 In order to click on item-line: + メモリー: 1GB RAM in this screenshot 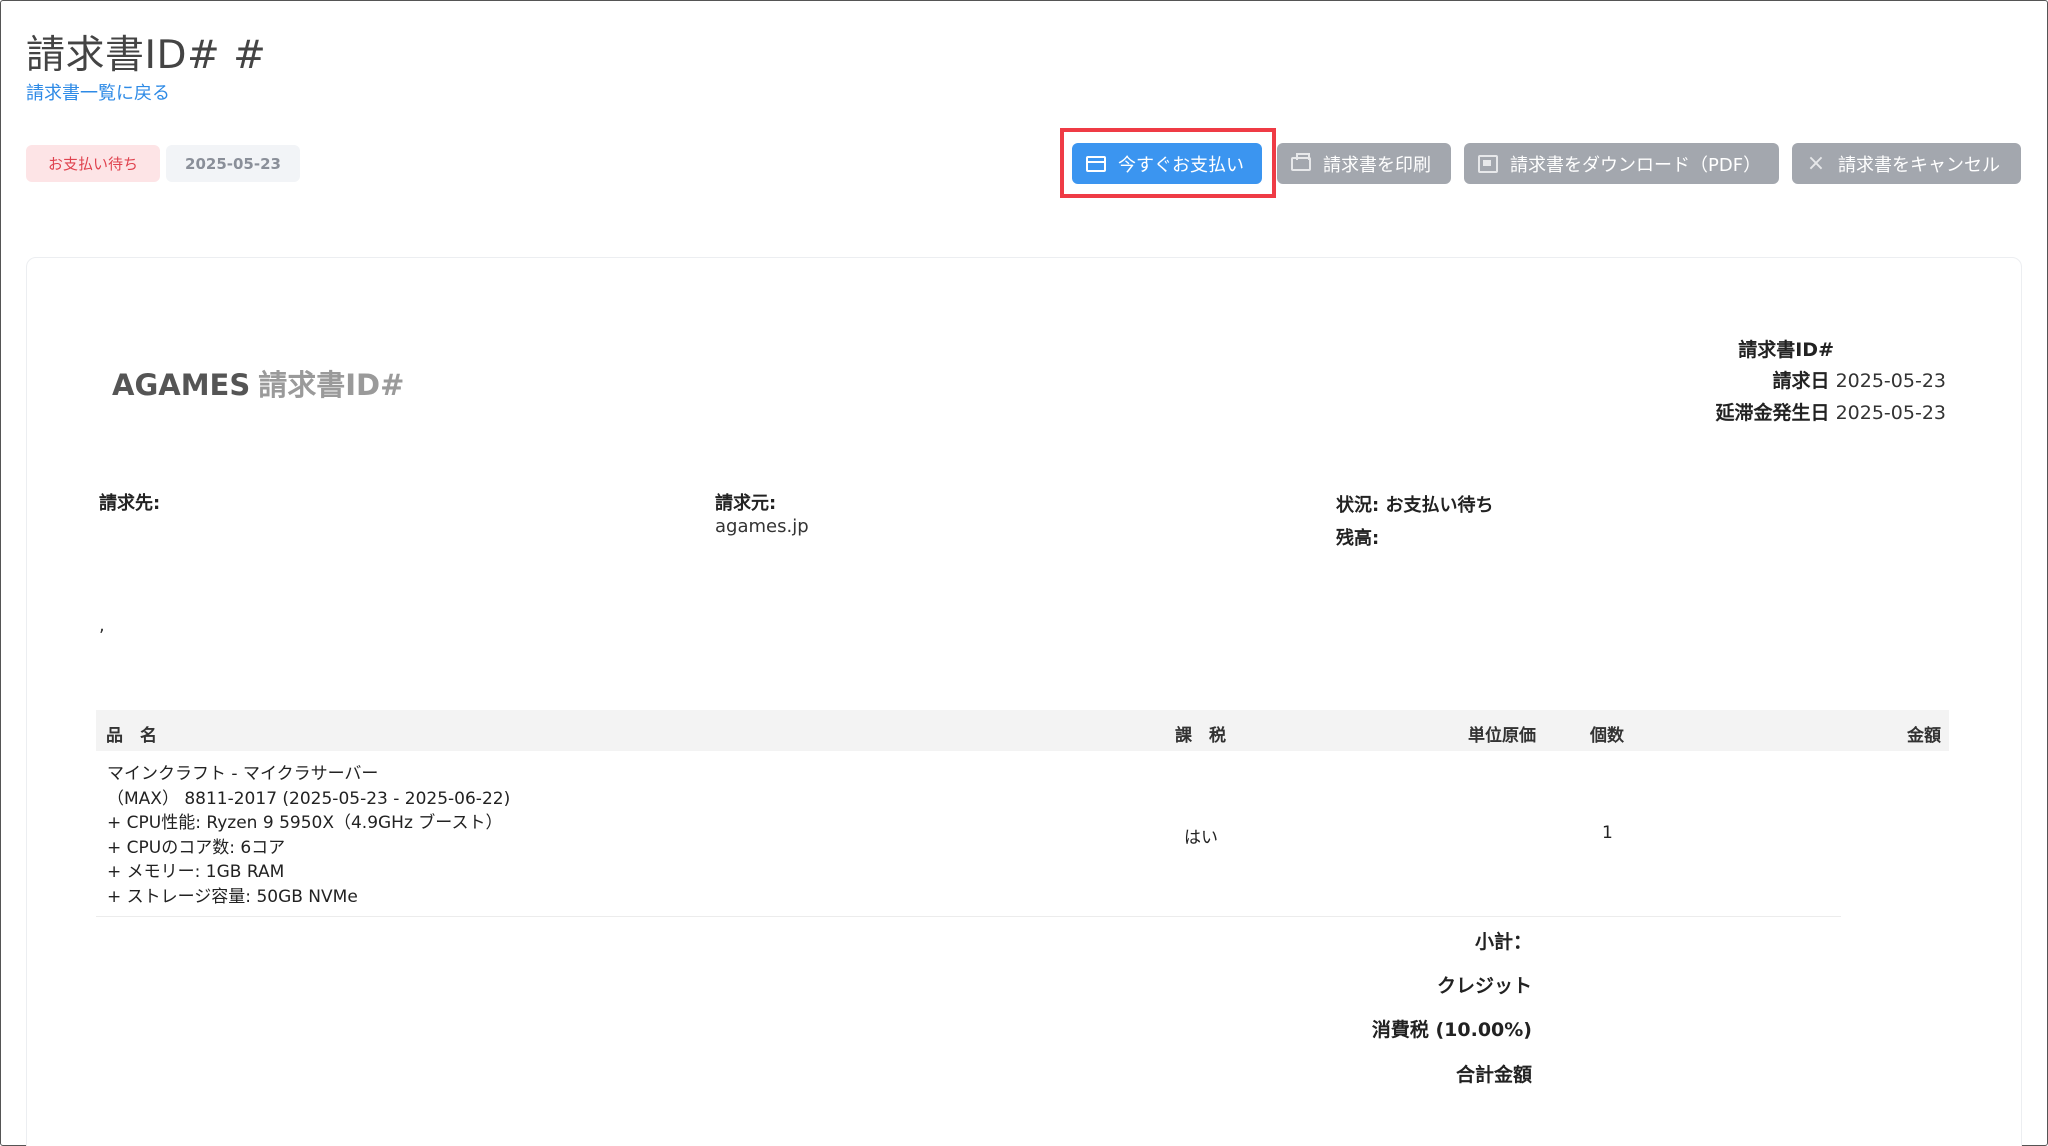, I will do `click(196, 872)`.